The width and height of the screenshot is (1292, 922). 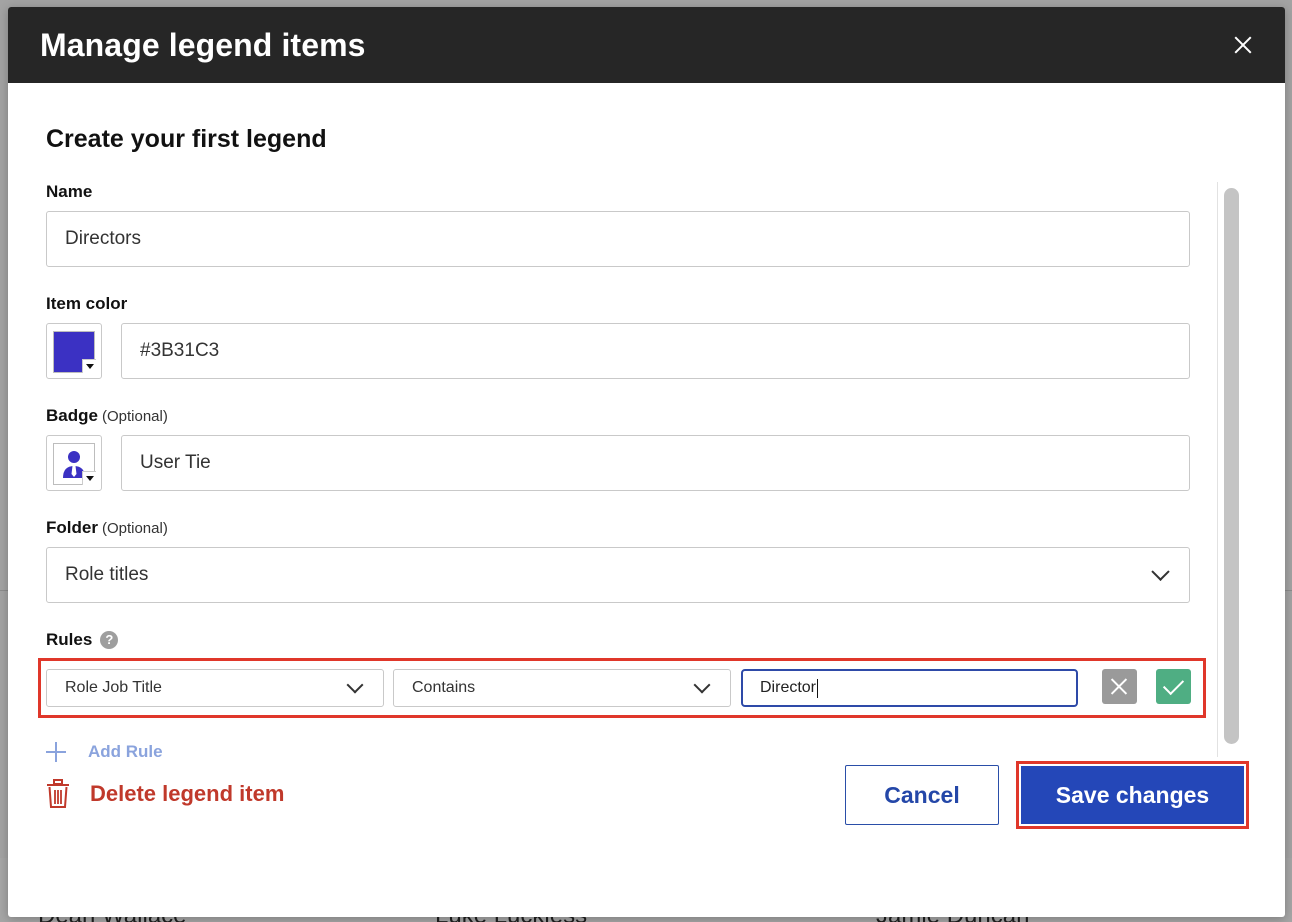 What do you see at coordinates (655, 463) in the screenshot?
I see `badge-input: User Tie` at bounding box center [655, 463].